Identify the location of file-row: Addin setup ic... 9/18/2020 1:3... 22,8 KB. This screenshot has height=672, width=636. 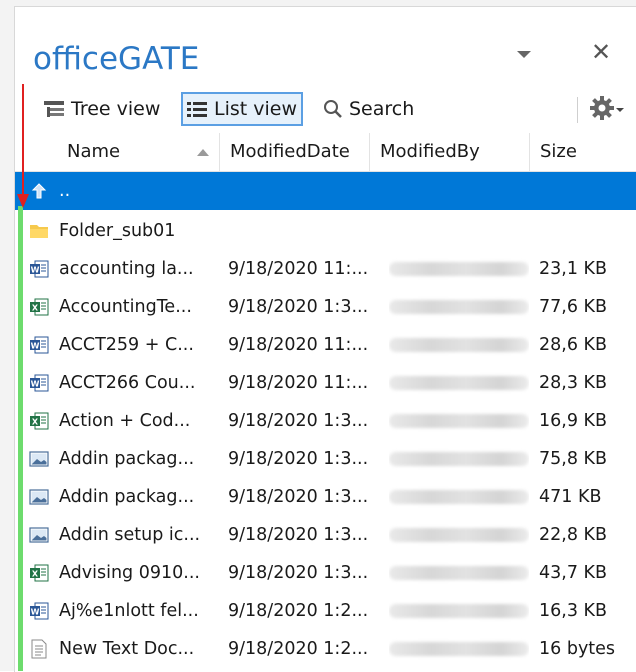
(325, 535).